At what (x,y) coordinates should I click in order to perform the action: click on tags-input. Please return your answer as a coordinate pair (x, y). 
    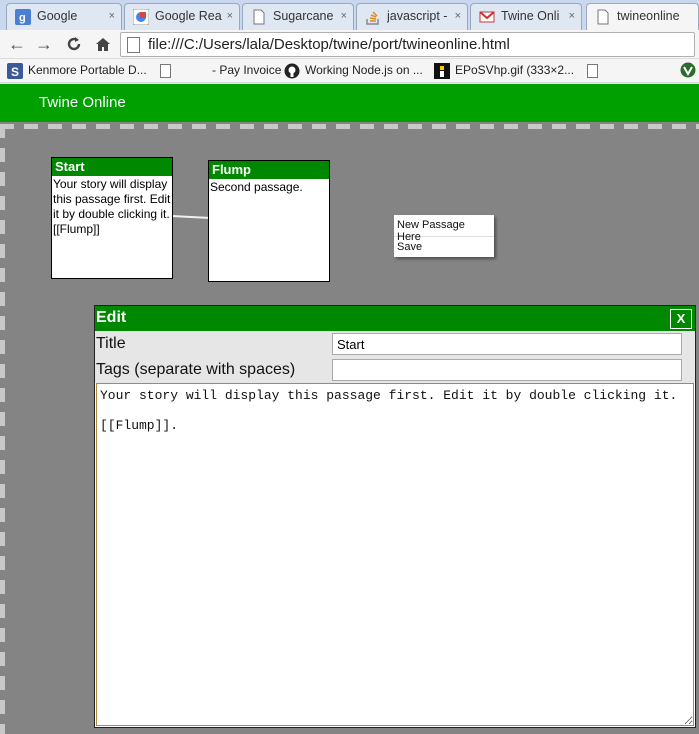
    Looking at the image, I should click on (507, 370).